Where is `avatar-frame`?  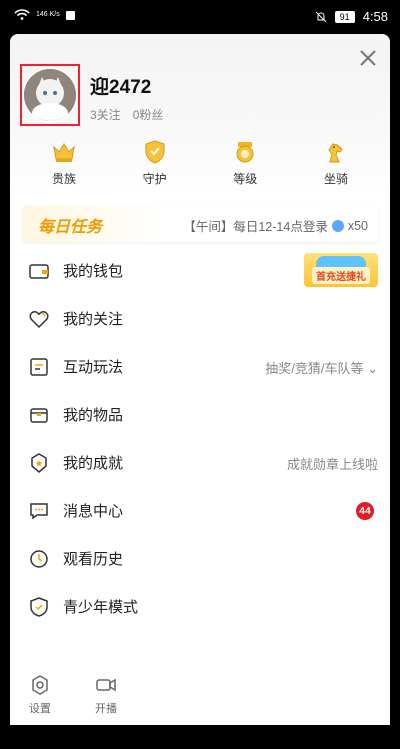
avatar-frame is located at coordinates (50, 95).